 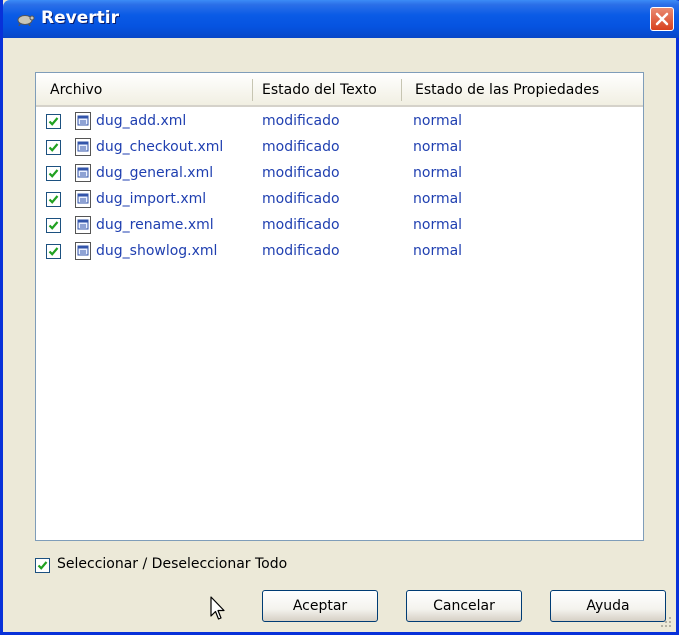 I want to click on column-header-prop-status: Estado de las Propiedades, so click(x=507, y=90).